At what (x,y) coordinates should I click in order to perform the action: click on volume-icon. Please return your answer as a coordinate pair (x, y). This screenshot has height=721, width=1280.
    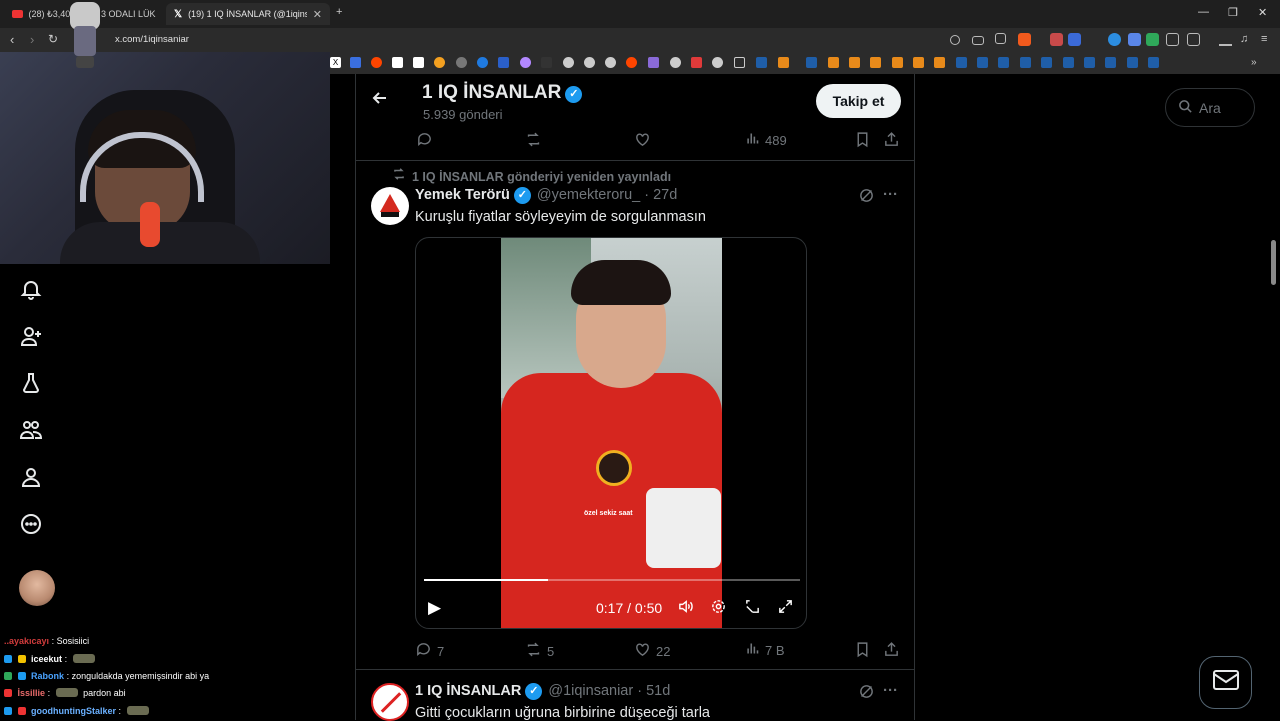
    Looking at the image, I should click on (685, 608).